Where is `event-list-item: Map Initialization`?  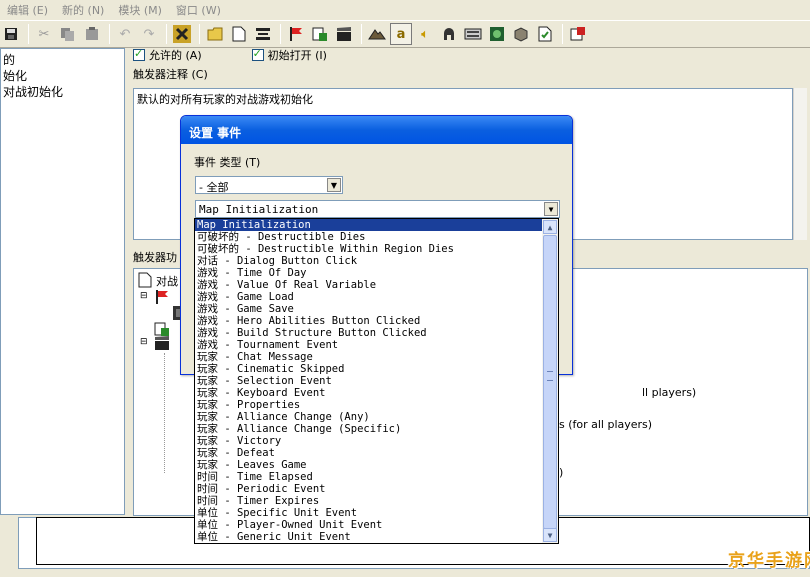 event-list-item: Map Initialization is located at coordinates (368, 225).